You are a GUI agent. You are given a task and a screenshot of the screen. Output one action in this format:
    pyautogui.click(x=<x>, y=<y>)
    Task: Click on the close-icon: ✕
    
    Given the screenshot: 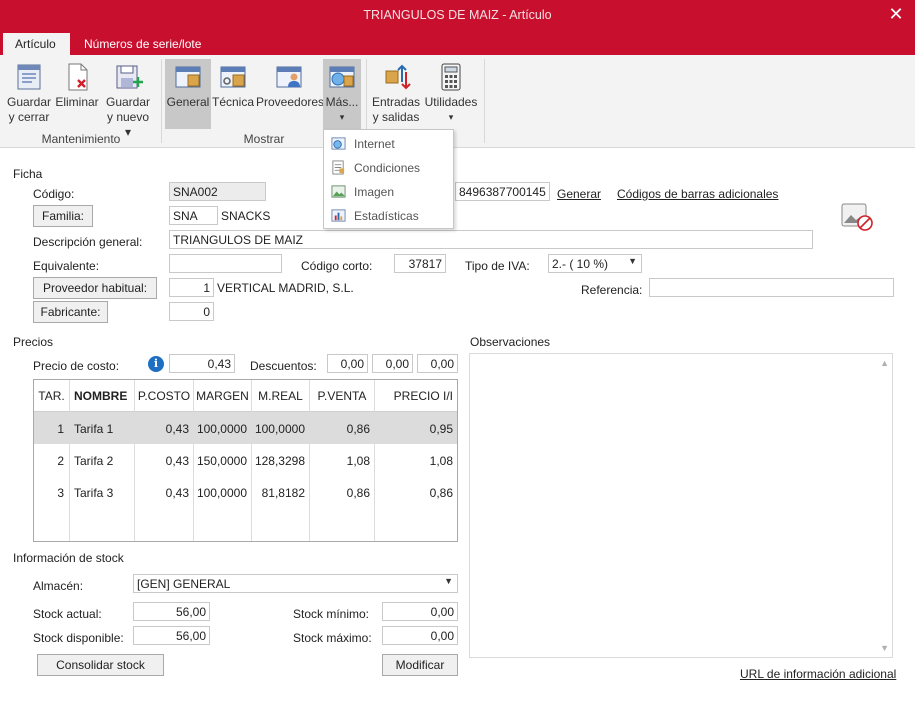 What is the action you would take?
    pyautogui.click(x=896, y=15)
    